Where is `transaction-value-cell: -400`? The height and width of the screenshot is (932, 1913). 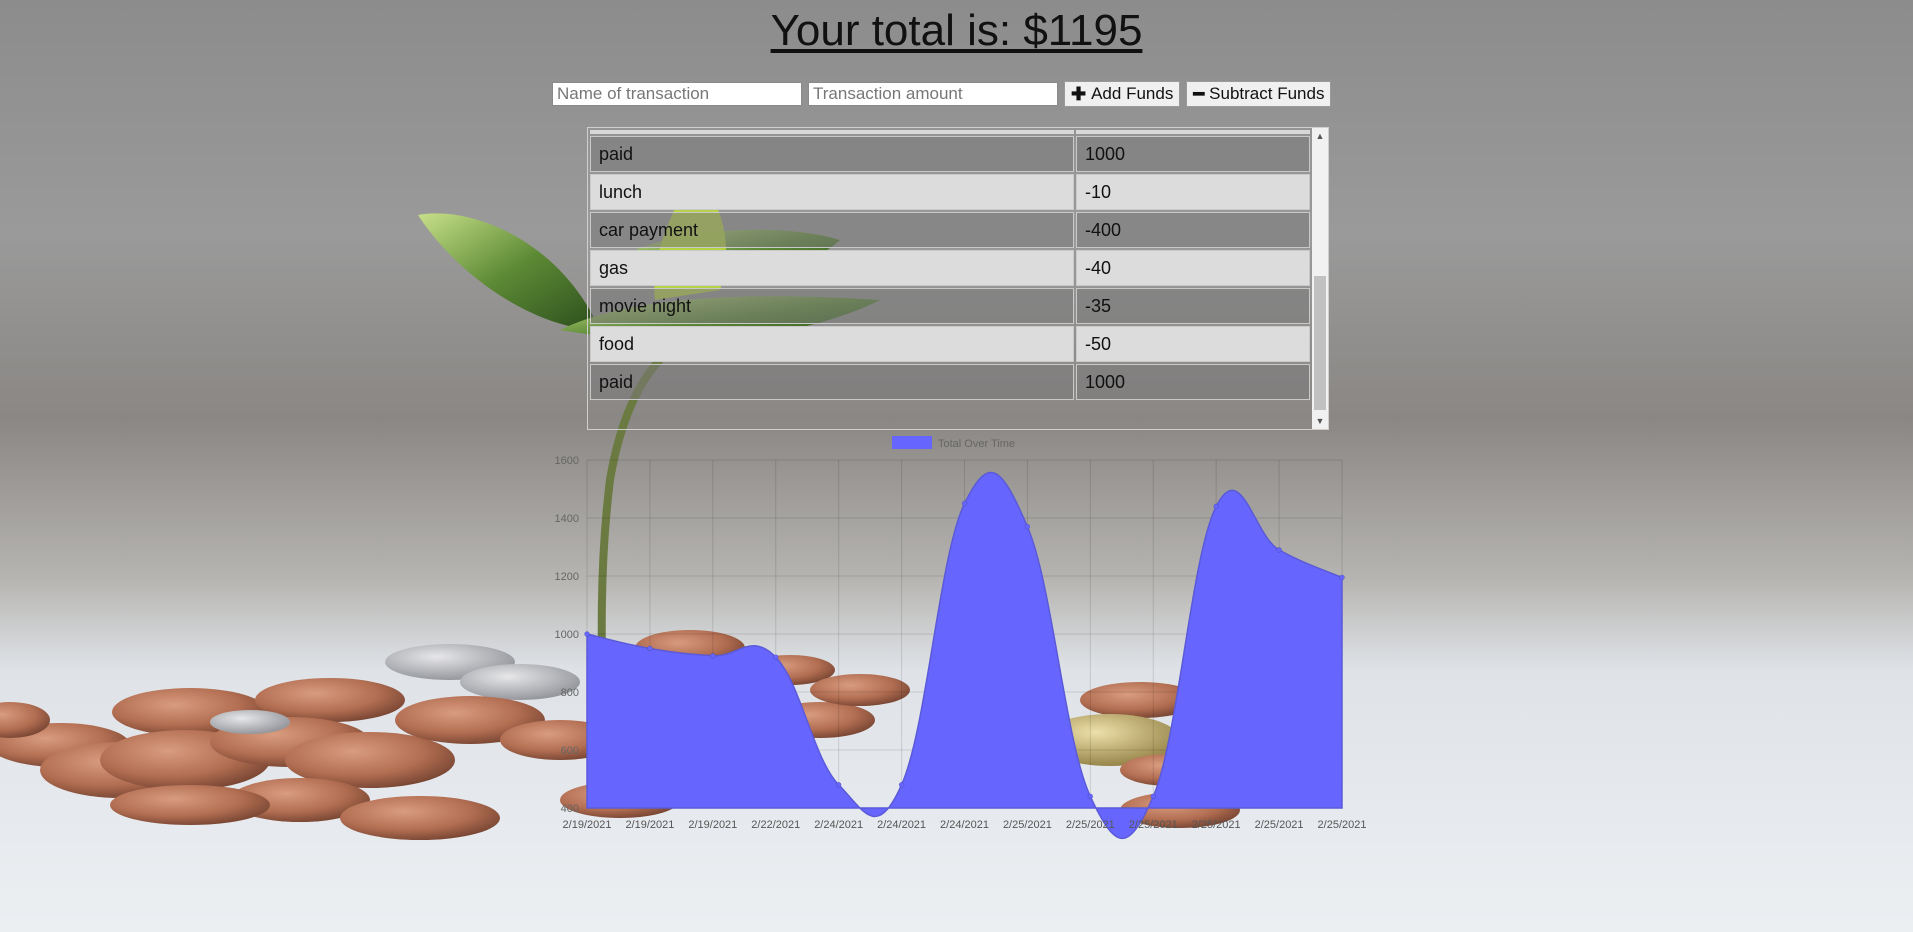 transaction-value-cell: -400 is located at coordinates (1193, 230).